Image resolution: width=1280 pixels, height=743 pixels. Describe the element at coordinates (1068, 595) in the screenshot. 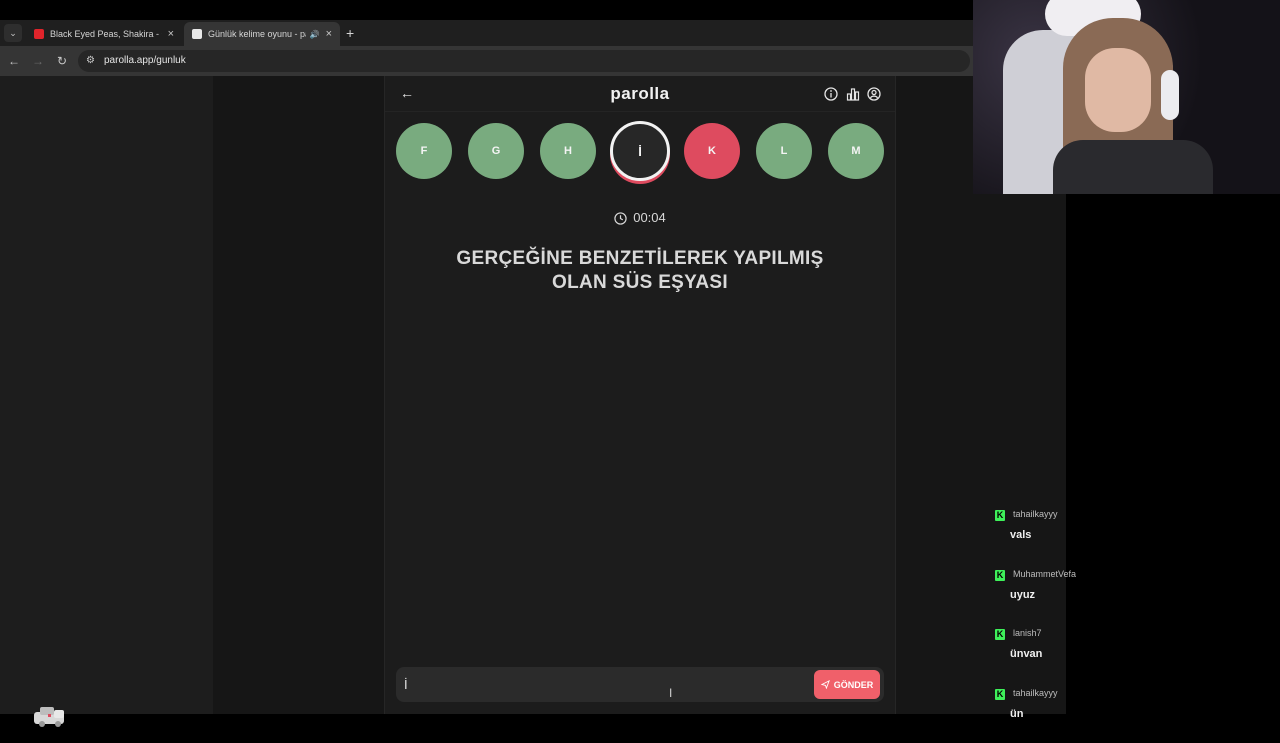

I see `chat-message: K MuhammetVefa uyuz` at that location.